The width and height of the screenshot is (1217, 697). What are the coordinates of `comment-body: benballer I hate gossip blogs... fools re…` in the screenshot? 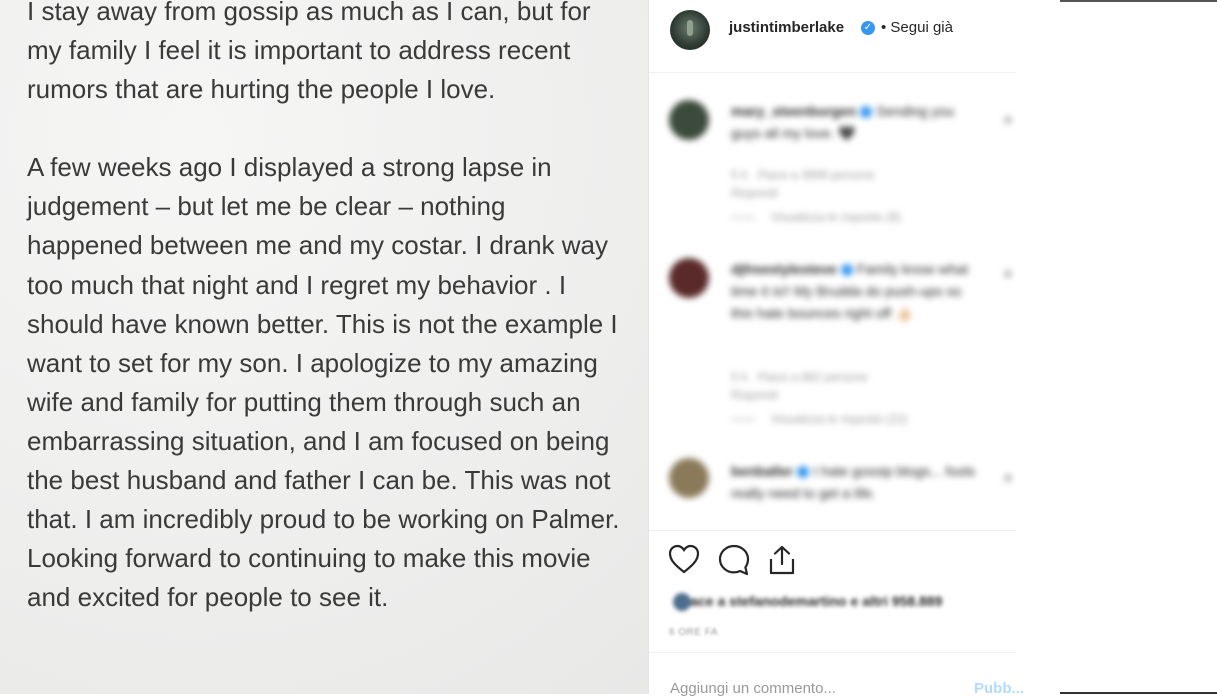 It's located at (853, 482).